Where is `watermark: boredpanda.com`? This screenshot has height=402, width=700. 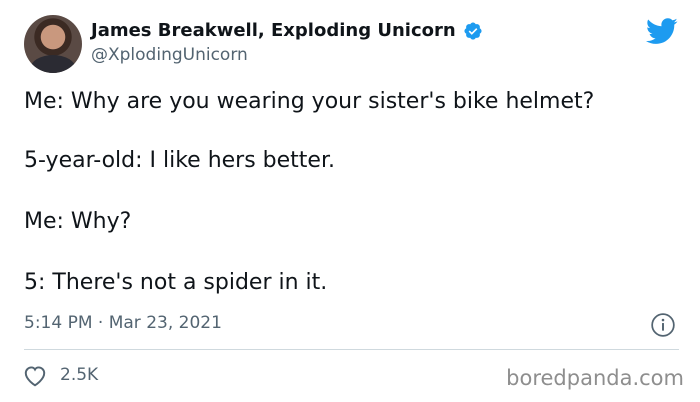 watermark: boredpanda.com is located at coordinates (595, 378).